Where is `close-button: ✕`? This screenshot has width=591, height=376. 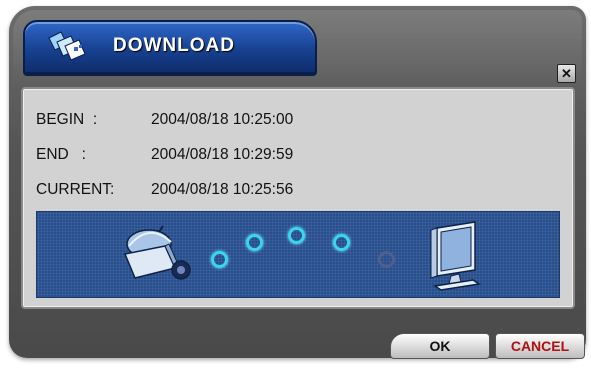 close-button: ✕ is located at coordinates (566, 73).